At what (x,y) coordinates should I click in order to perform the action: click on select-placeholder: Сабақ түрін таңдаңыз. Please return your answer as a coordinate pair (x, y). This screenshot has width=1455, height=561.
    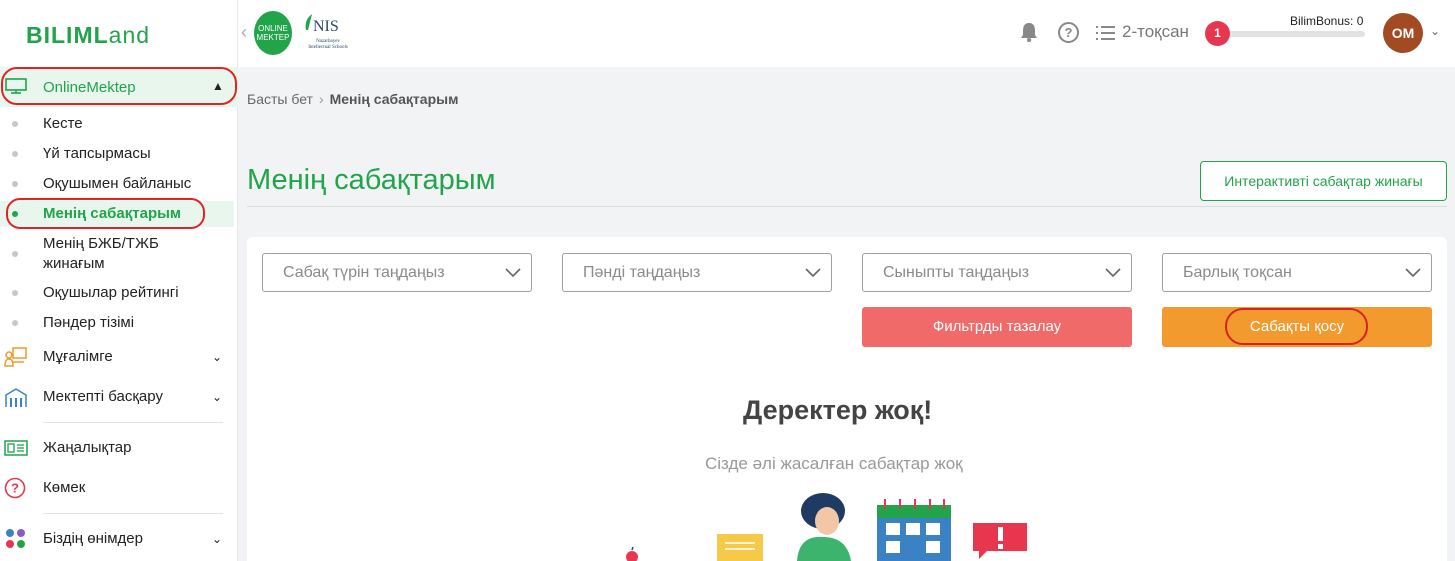
    Looking at the image, I should click on (364, 272).